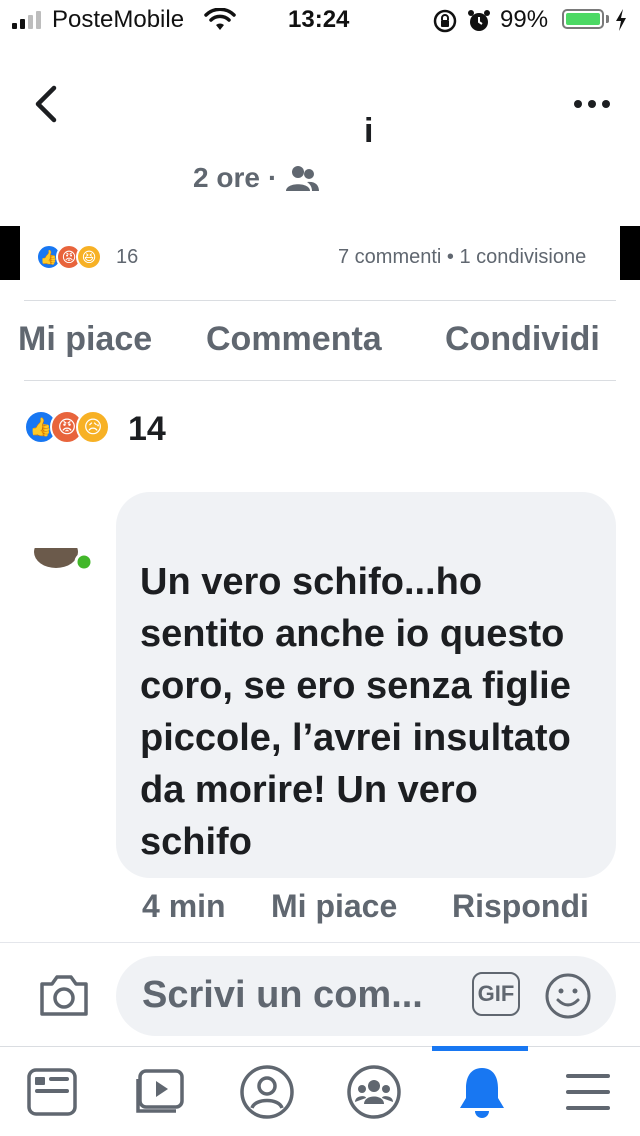  What do you see at coordinates (184, 906) in the screenshot?
I see `comment-time: 4 min` at bounding box center [184, 906].